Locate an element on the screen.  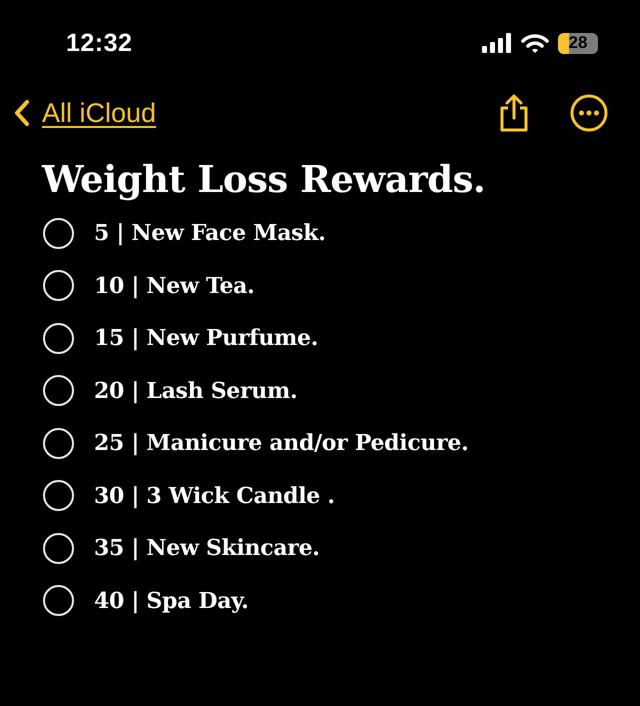
chevron-left-icon is located at coordinates (22, 113).